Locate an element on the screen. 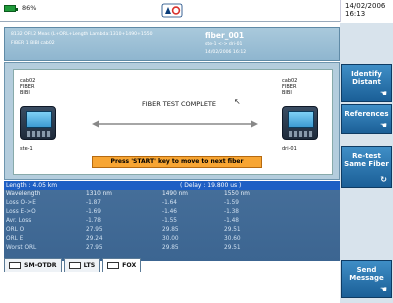 Image resolution: width=393 pixels, height=303 pixels. fiber-ends: ste-1 <-> dri-01 is located at coordinates (224, 44).